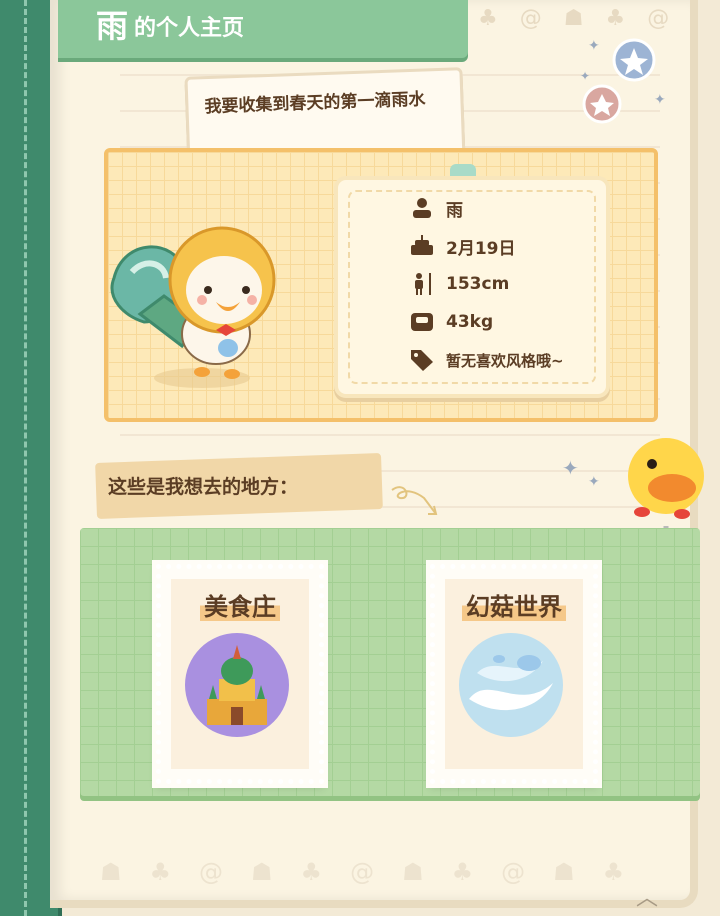 This screenshot has height=916, width=720. I want to click on info-row-birthday: 2月19日, so click(462, 246).